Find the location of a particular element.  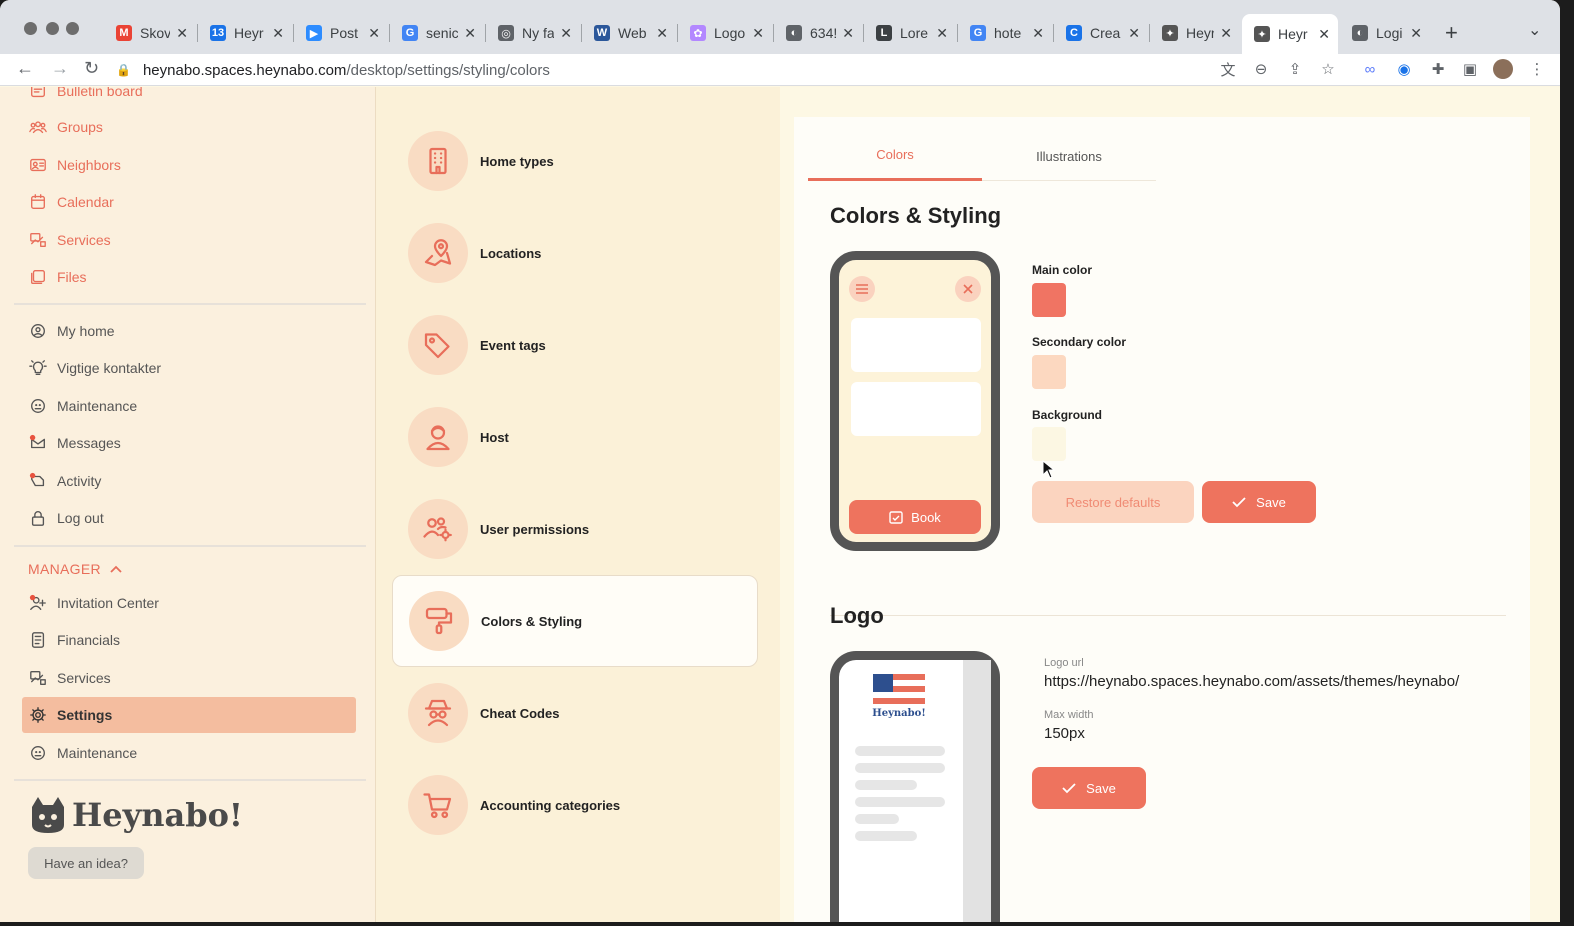

minimize-window-button is located at coordinates (52, 28).